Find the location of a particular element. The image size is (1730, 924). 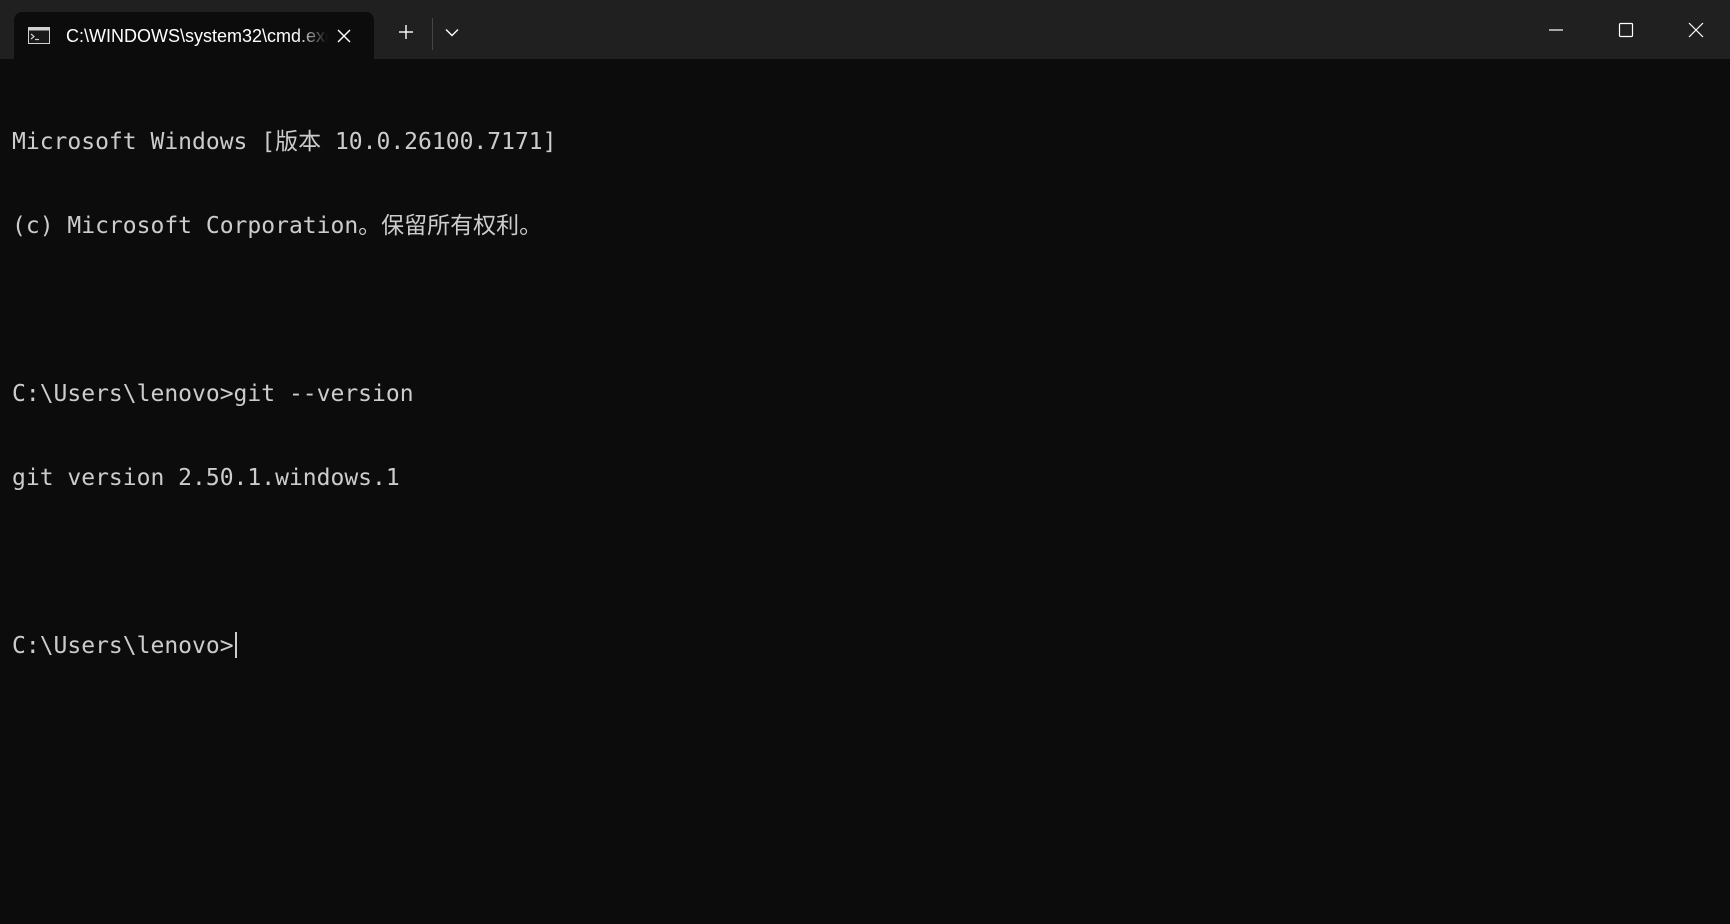

terminal-line-version: Microsoft Windows [版本 10.0.26100.7171] is located at coordinates (284, 142).